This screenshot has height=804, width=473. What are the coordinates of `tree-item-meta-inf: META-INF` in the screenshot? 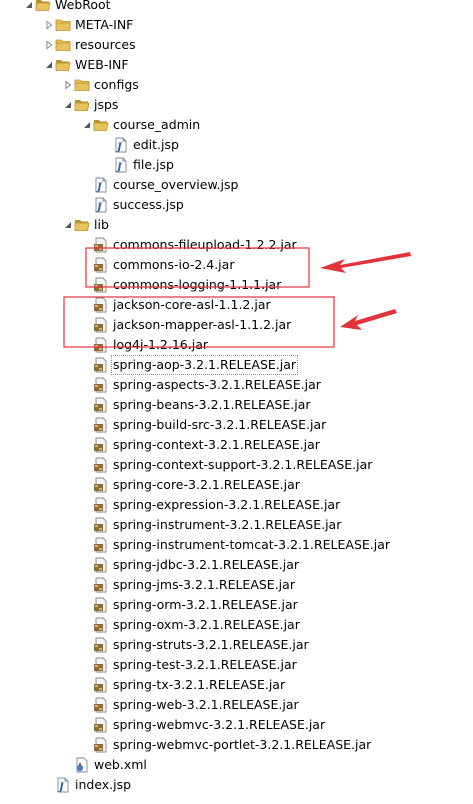 It's located at (236, 25).